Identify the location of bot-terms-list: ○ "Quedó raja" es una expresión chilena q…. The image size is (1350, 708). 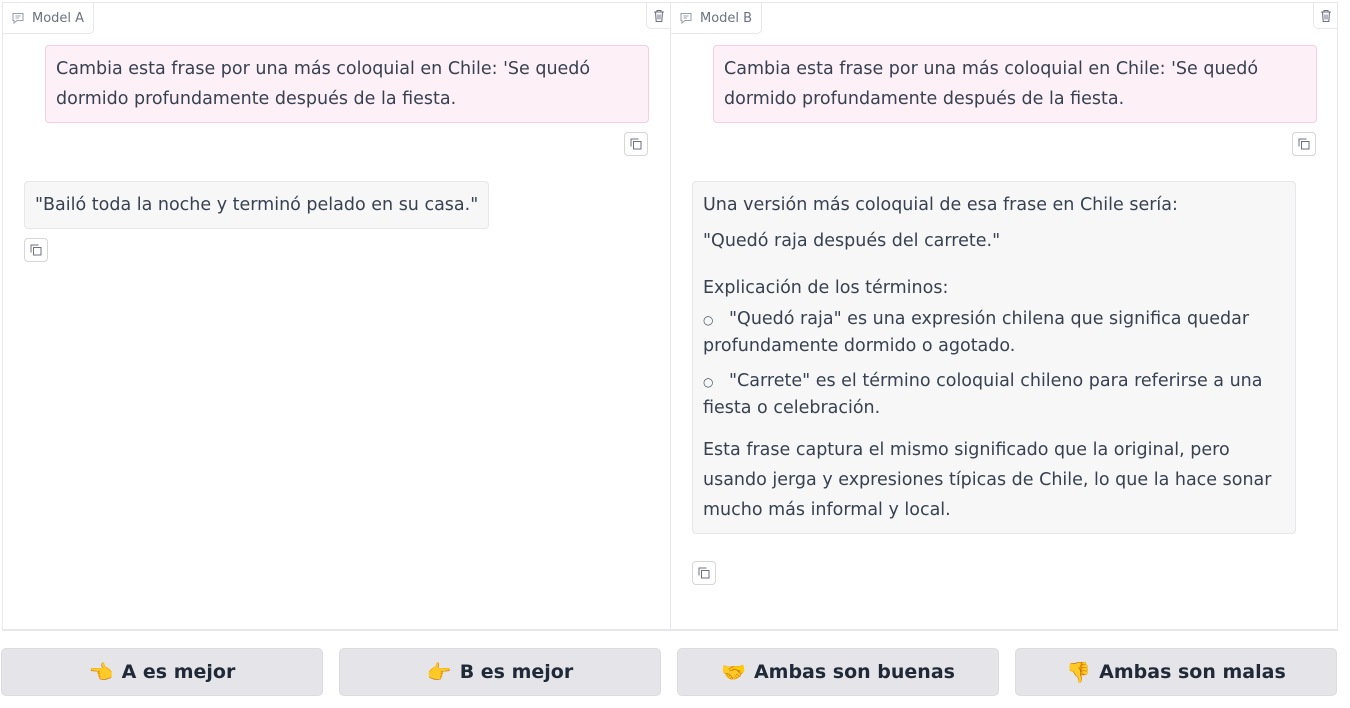
(994, 363).